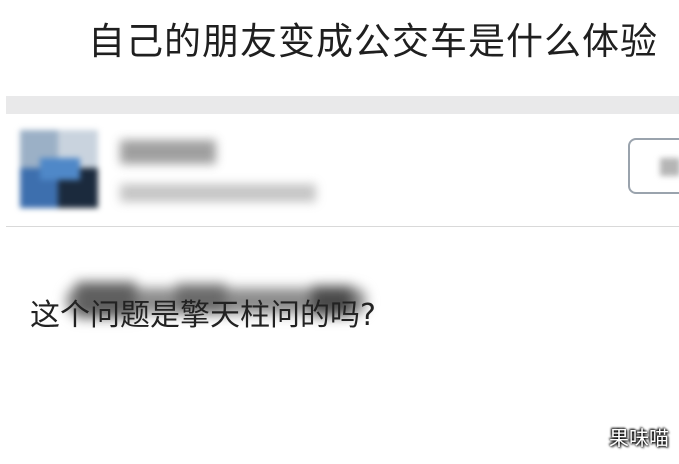  What do you see at coordinates (168, 152) in the screenshot?
I see `author-name-blurred` at bounding box center [168, 152].